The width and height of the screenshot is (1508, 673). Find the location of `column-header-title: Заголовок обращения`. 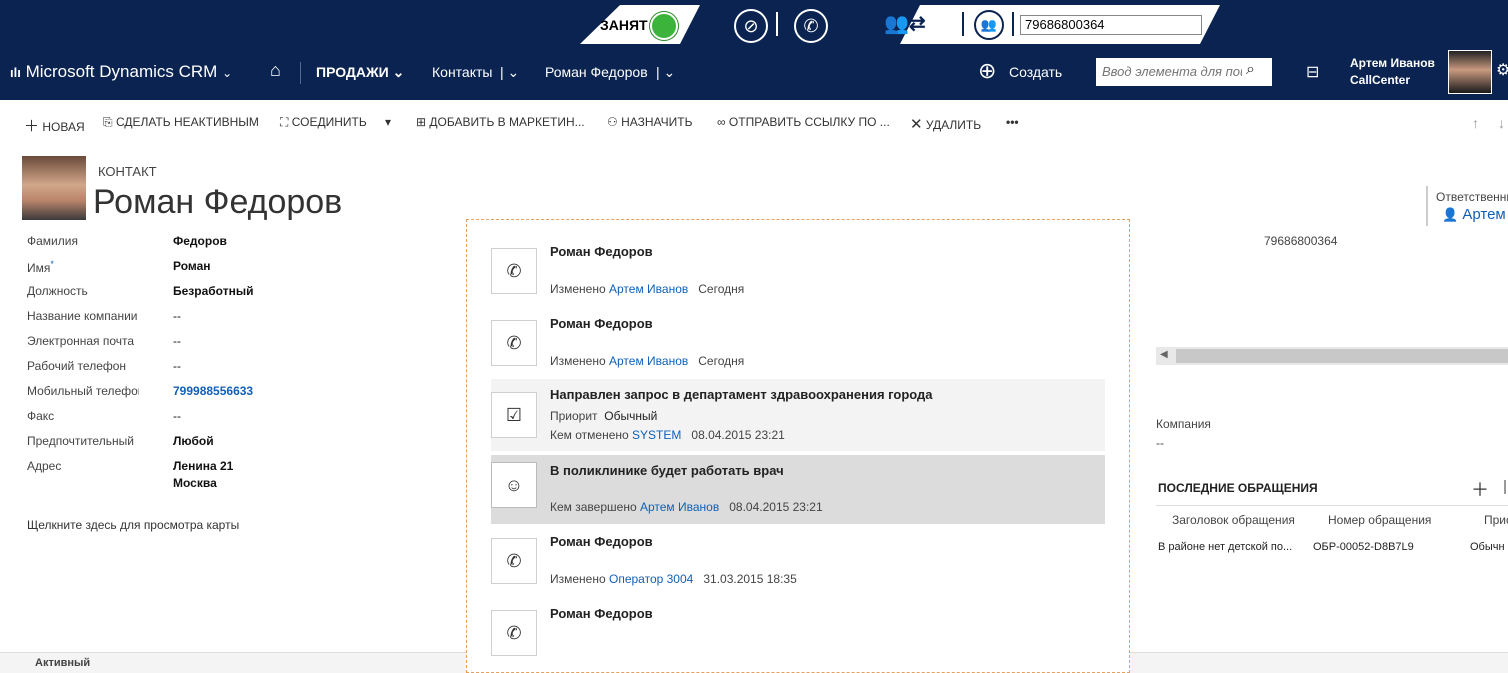

column-header-title: Заголовок обращения is located at coordinates (1233, 520).